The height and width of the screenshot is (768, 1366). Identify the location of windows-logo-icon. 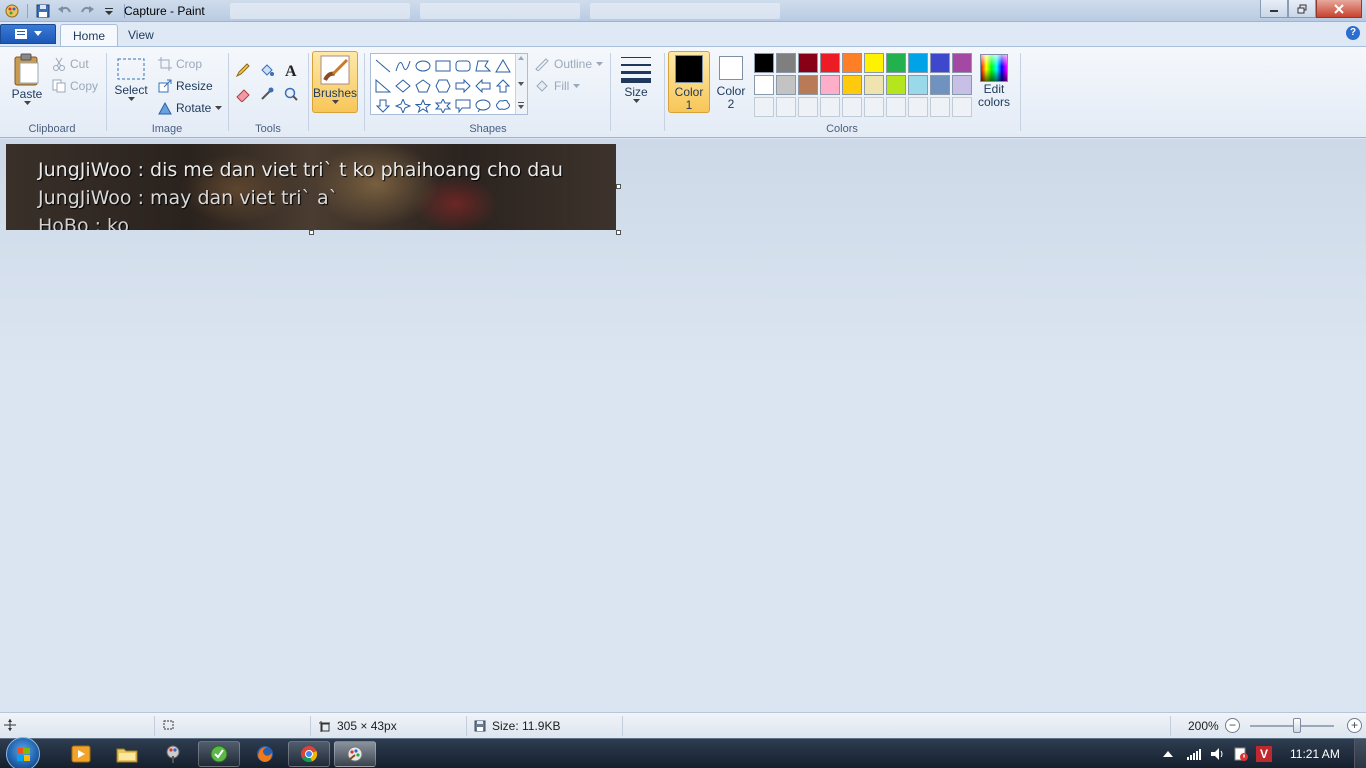
(23, 754).